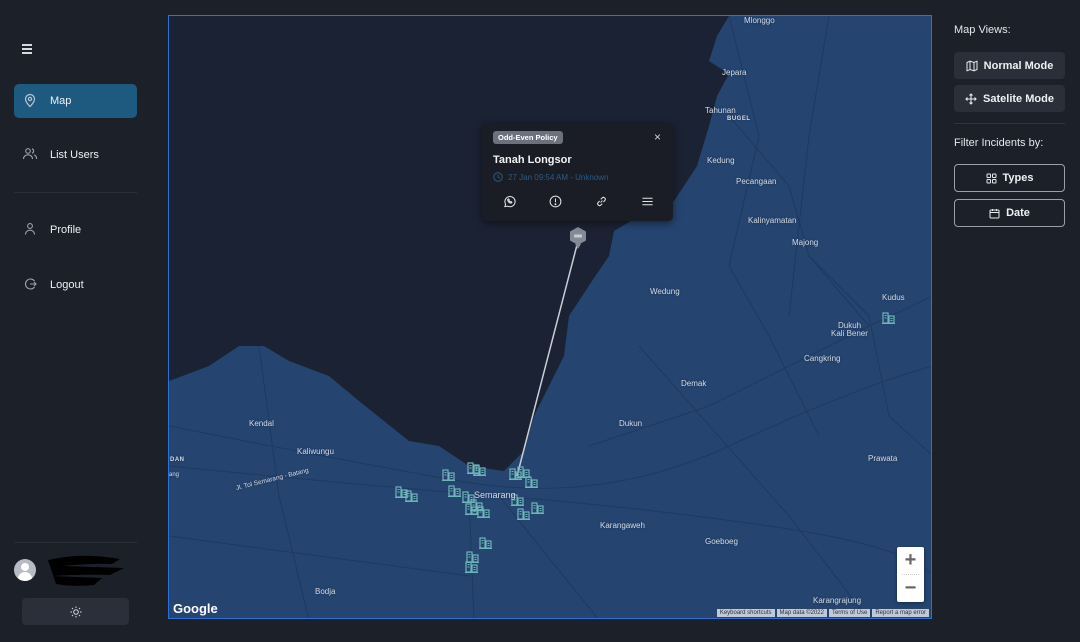 This screenshot has height=642, width=1080. I want to click on incident-title: Tanah Longsor, so click(532, 160).